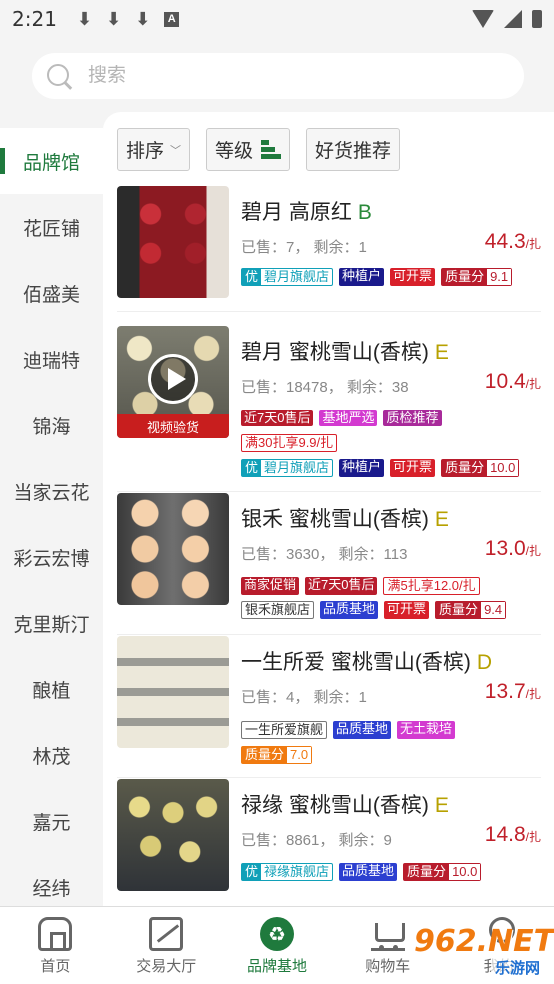  I want to click on watermark-subtext: 乐游网, so click(517, 967).